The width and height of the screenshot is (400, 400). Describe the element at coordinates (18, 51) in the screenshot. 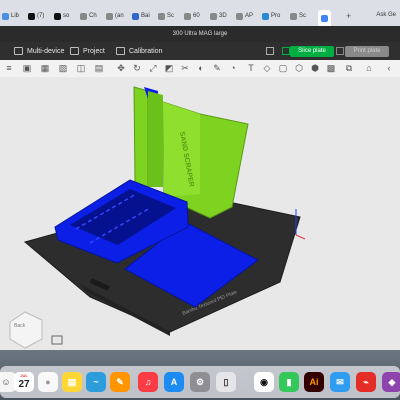

I see `device-icon` at that location.